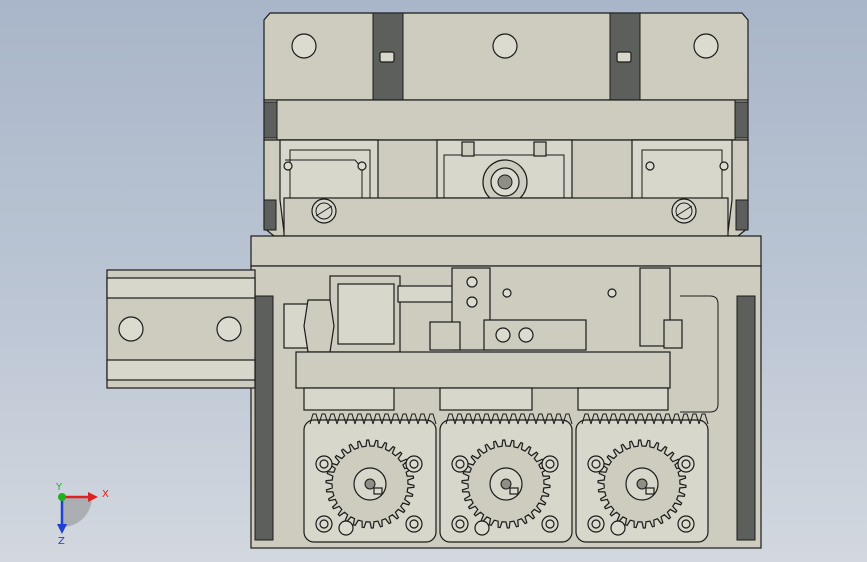 This screenshot has width=867, height=562. Describe the element at coordinates (93, 497) in the screenshot. I see `x-axis-head` at that location.